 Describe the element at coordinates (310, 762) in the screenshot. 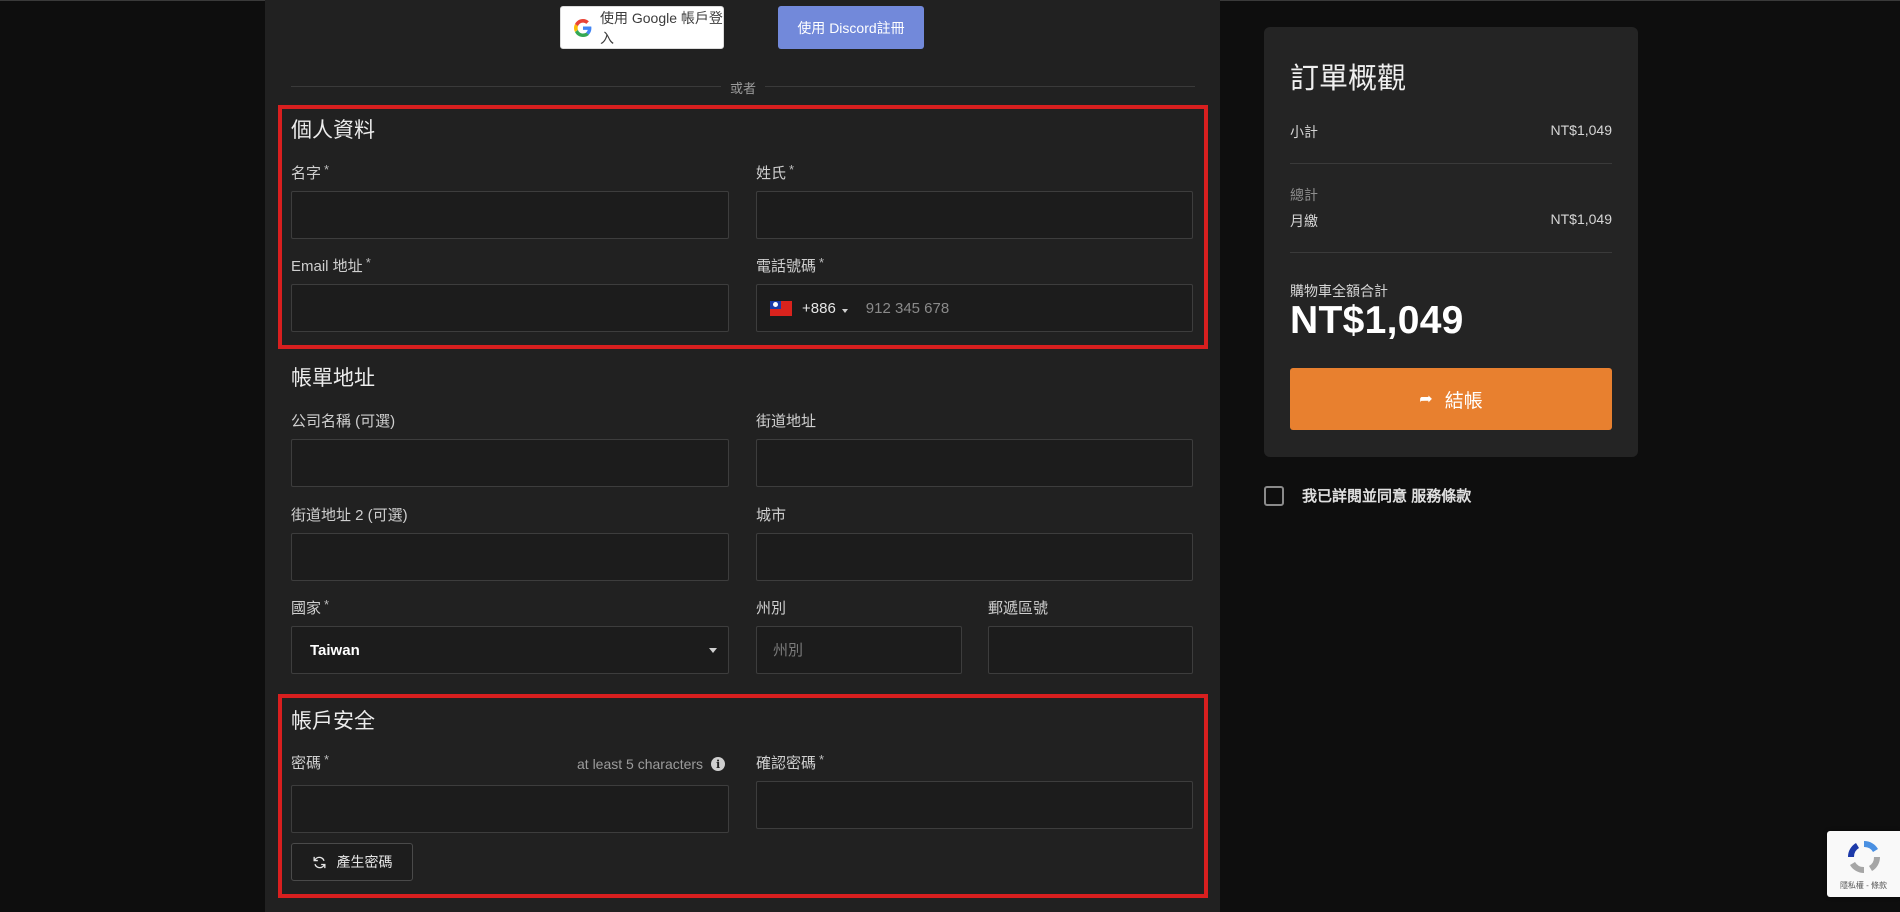

I see `password-label: 密碼 *` at that location.